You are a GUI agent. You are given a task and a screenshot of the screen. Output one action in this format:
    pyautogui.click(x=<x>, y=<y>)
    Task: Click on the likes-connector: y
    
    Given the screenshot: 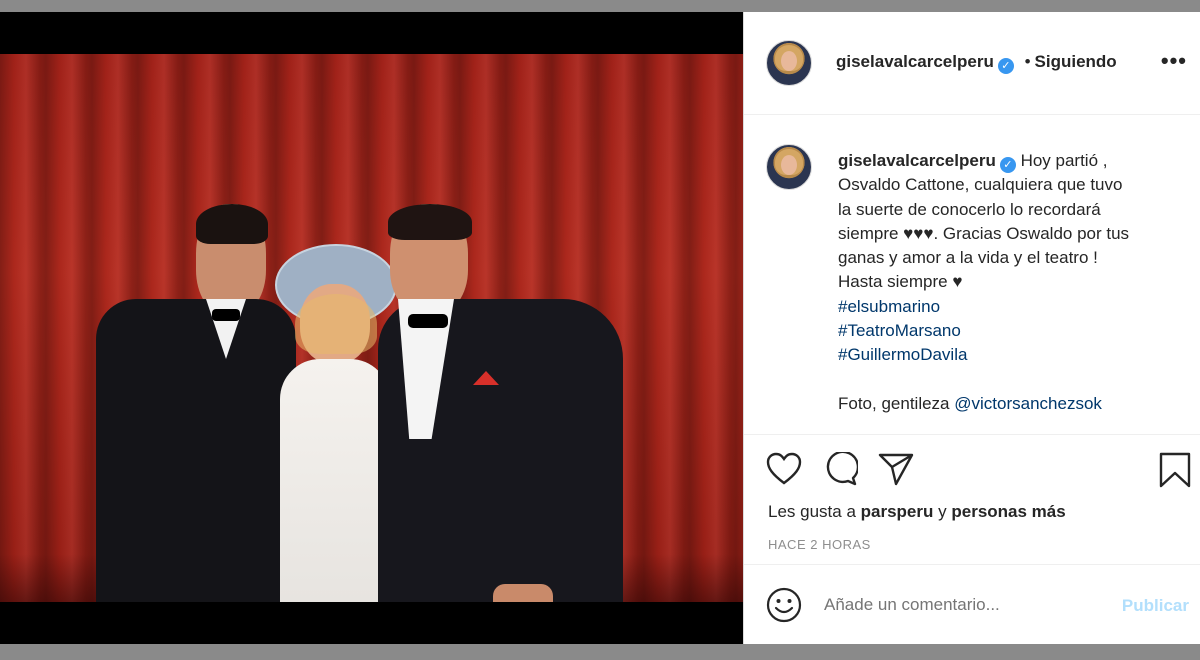 What is the action you would take?
    pyautogui.click(x=942, y=511)
    